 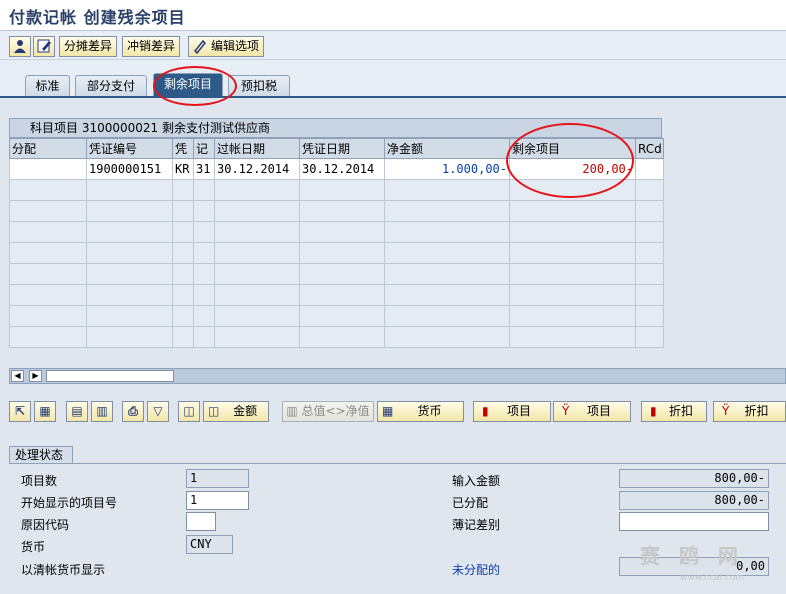 What do you see at coordinates (189, 411) in the screenshot?
I see `find-icon: ◫` at bounding box center [189, 411].